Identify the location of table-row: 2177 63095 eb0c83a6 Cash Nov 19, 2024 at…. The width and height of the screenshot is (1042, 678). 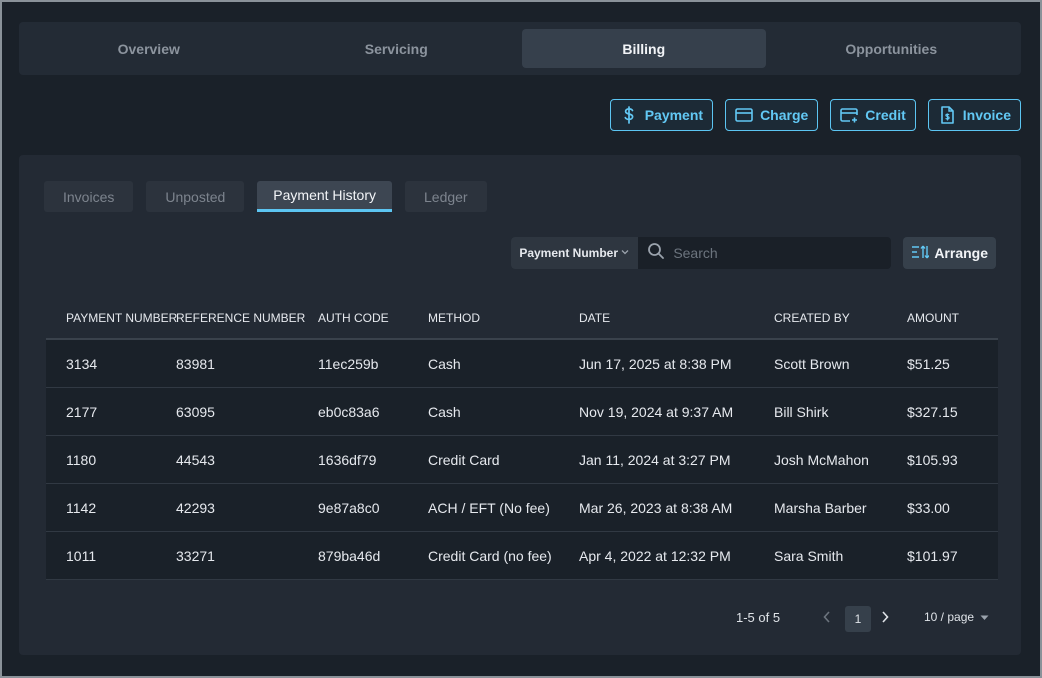
(522, 412).